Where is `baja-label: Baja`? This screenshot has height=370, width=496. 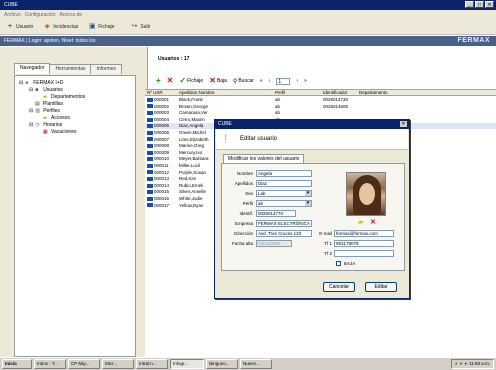
baja-label: Baja is located at coordinates (221, 81).